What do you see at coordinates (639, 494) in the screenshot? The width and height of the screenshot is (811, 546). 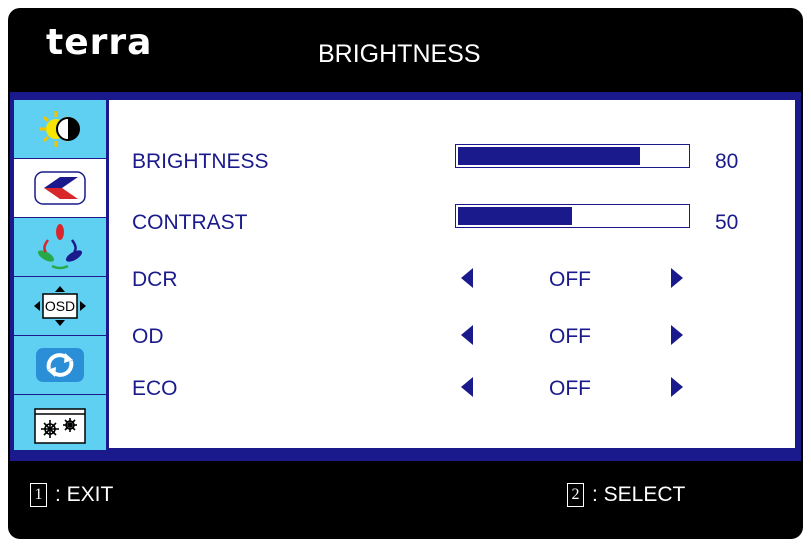 I see `select-label: : SELECT` at bounding box center [639, 494].